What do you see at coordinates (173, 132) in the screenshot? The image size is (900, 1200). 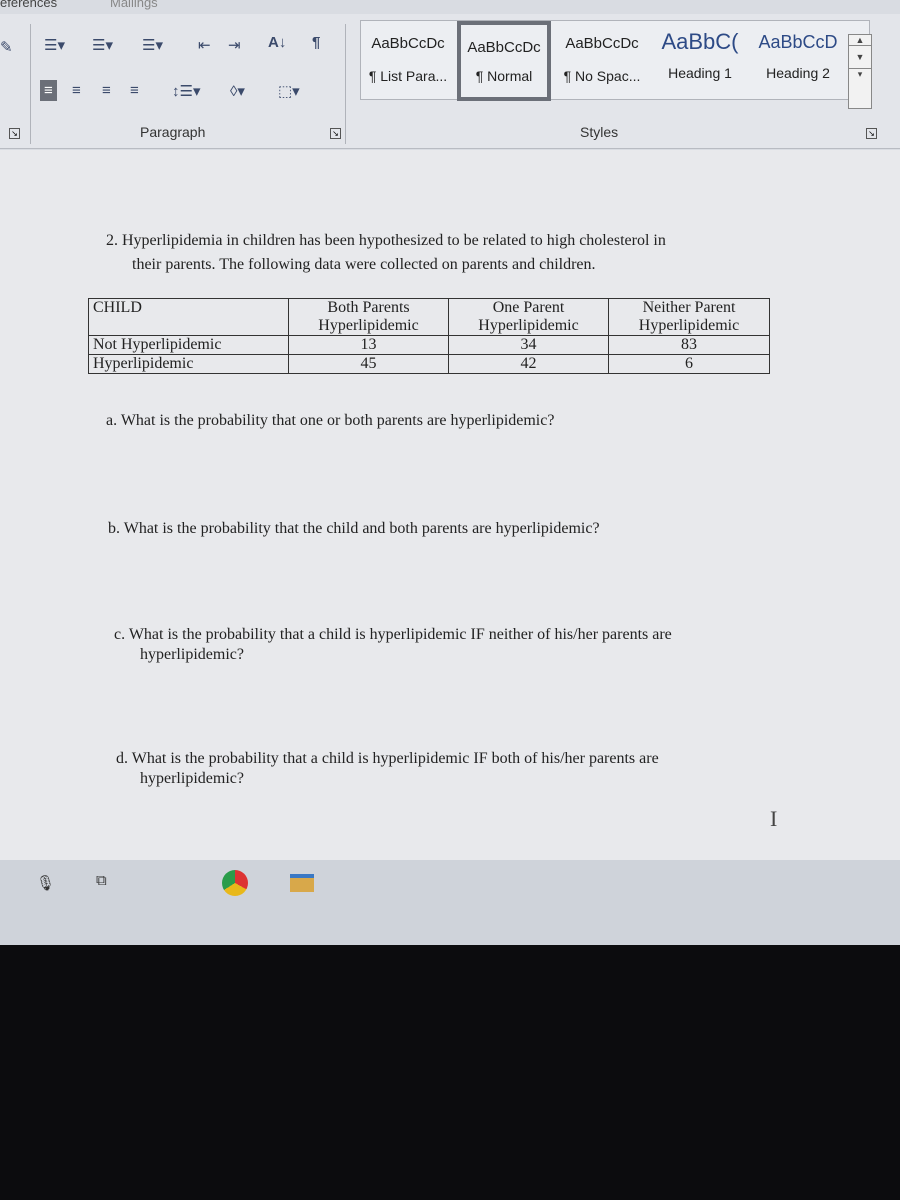 I see `paragraph-group-label: Paragraph` at bounding box center [173, 132].